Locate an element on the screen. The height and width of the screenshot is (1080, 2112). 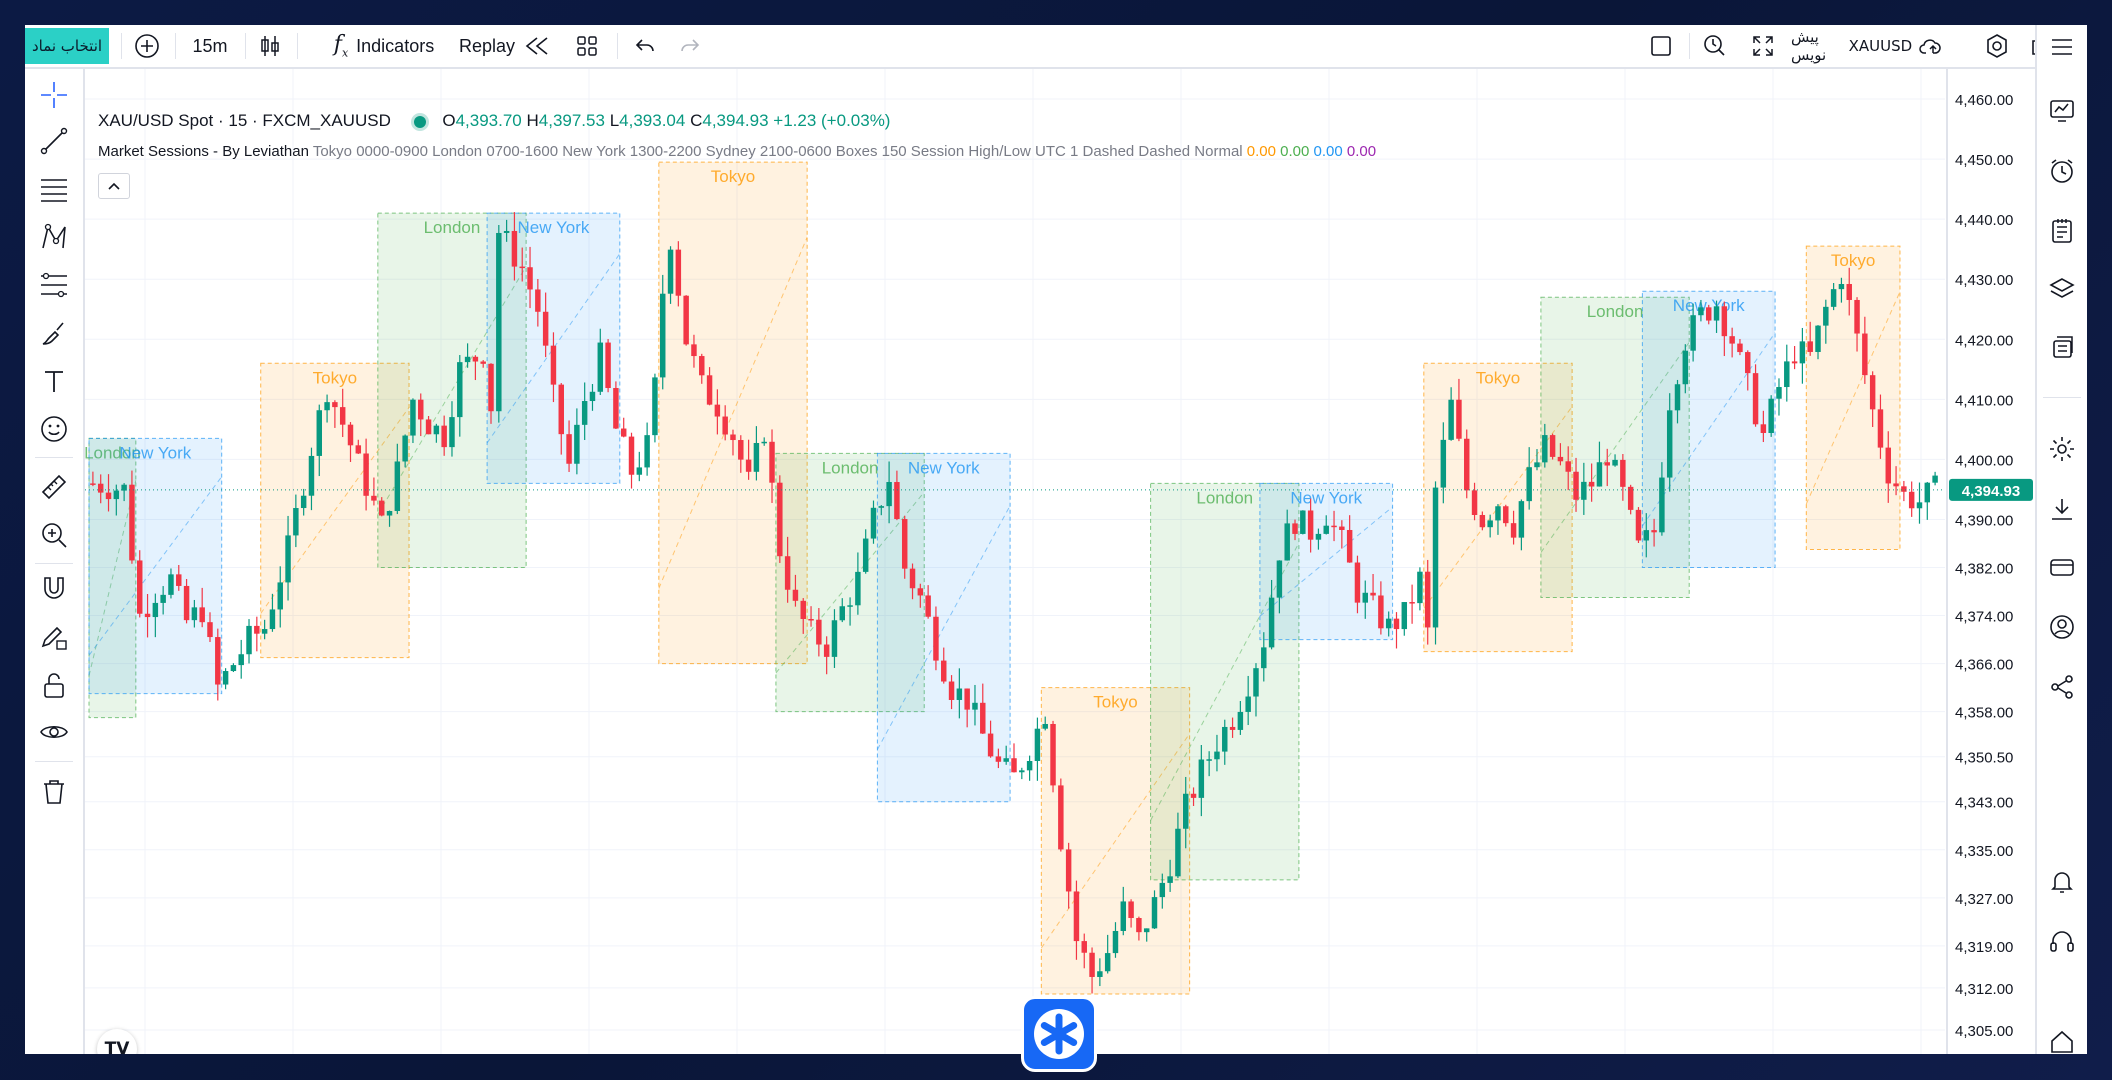
extension-button is located at coordinates (1059, 1034).